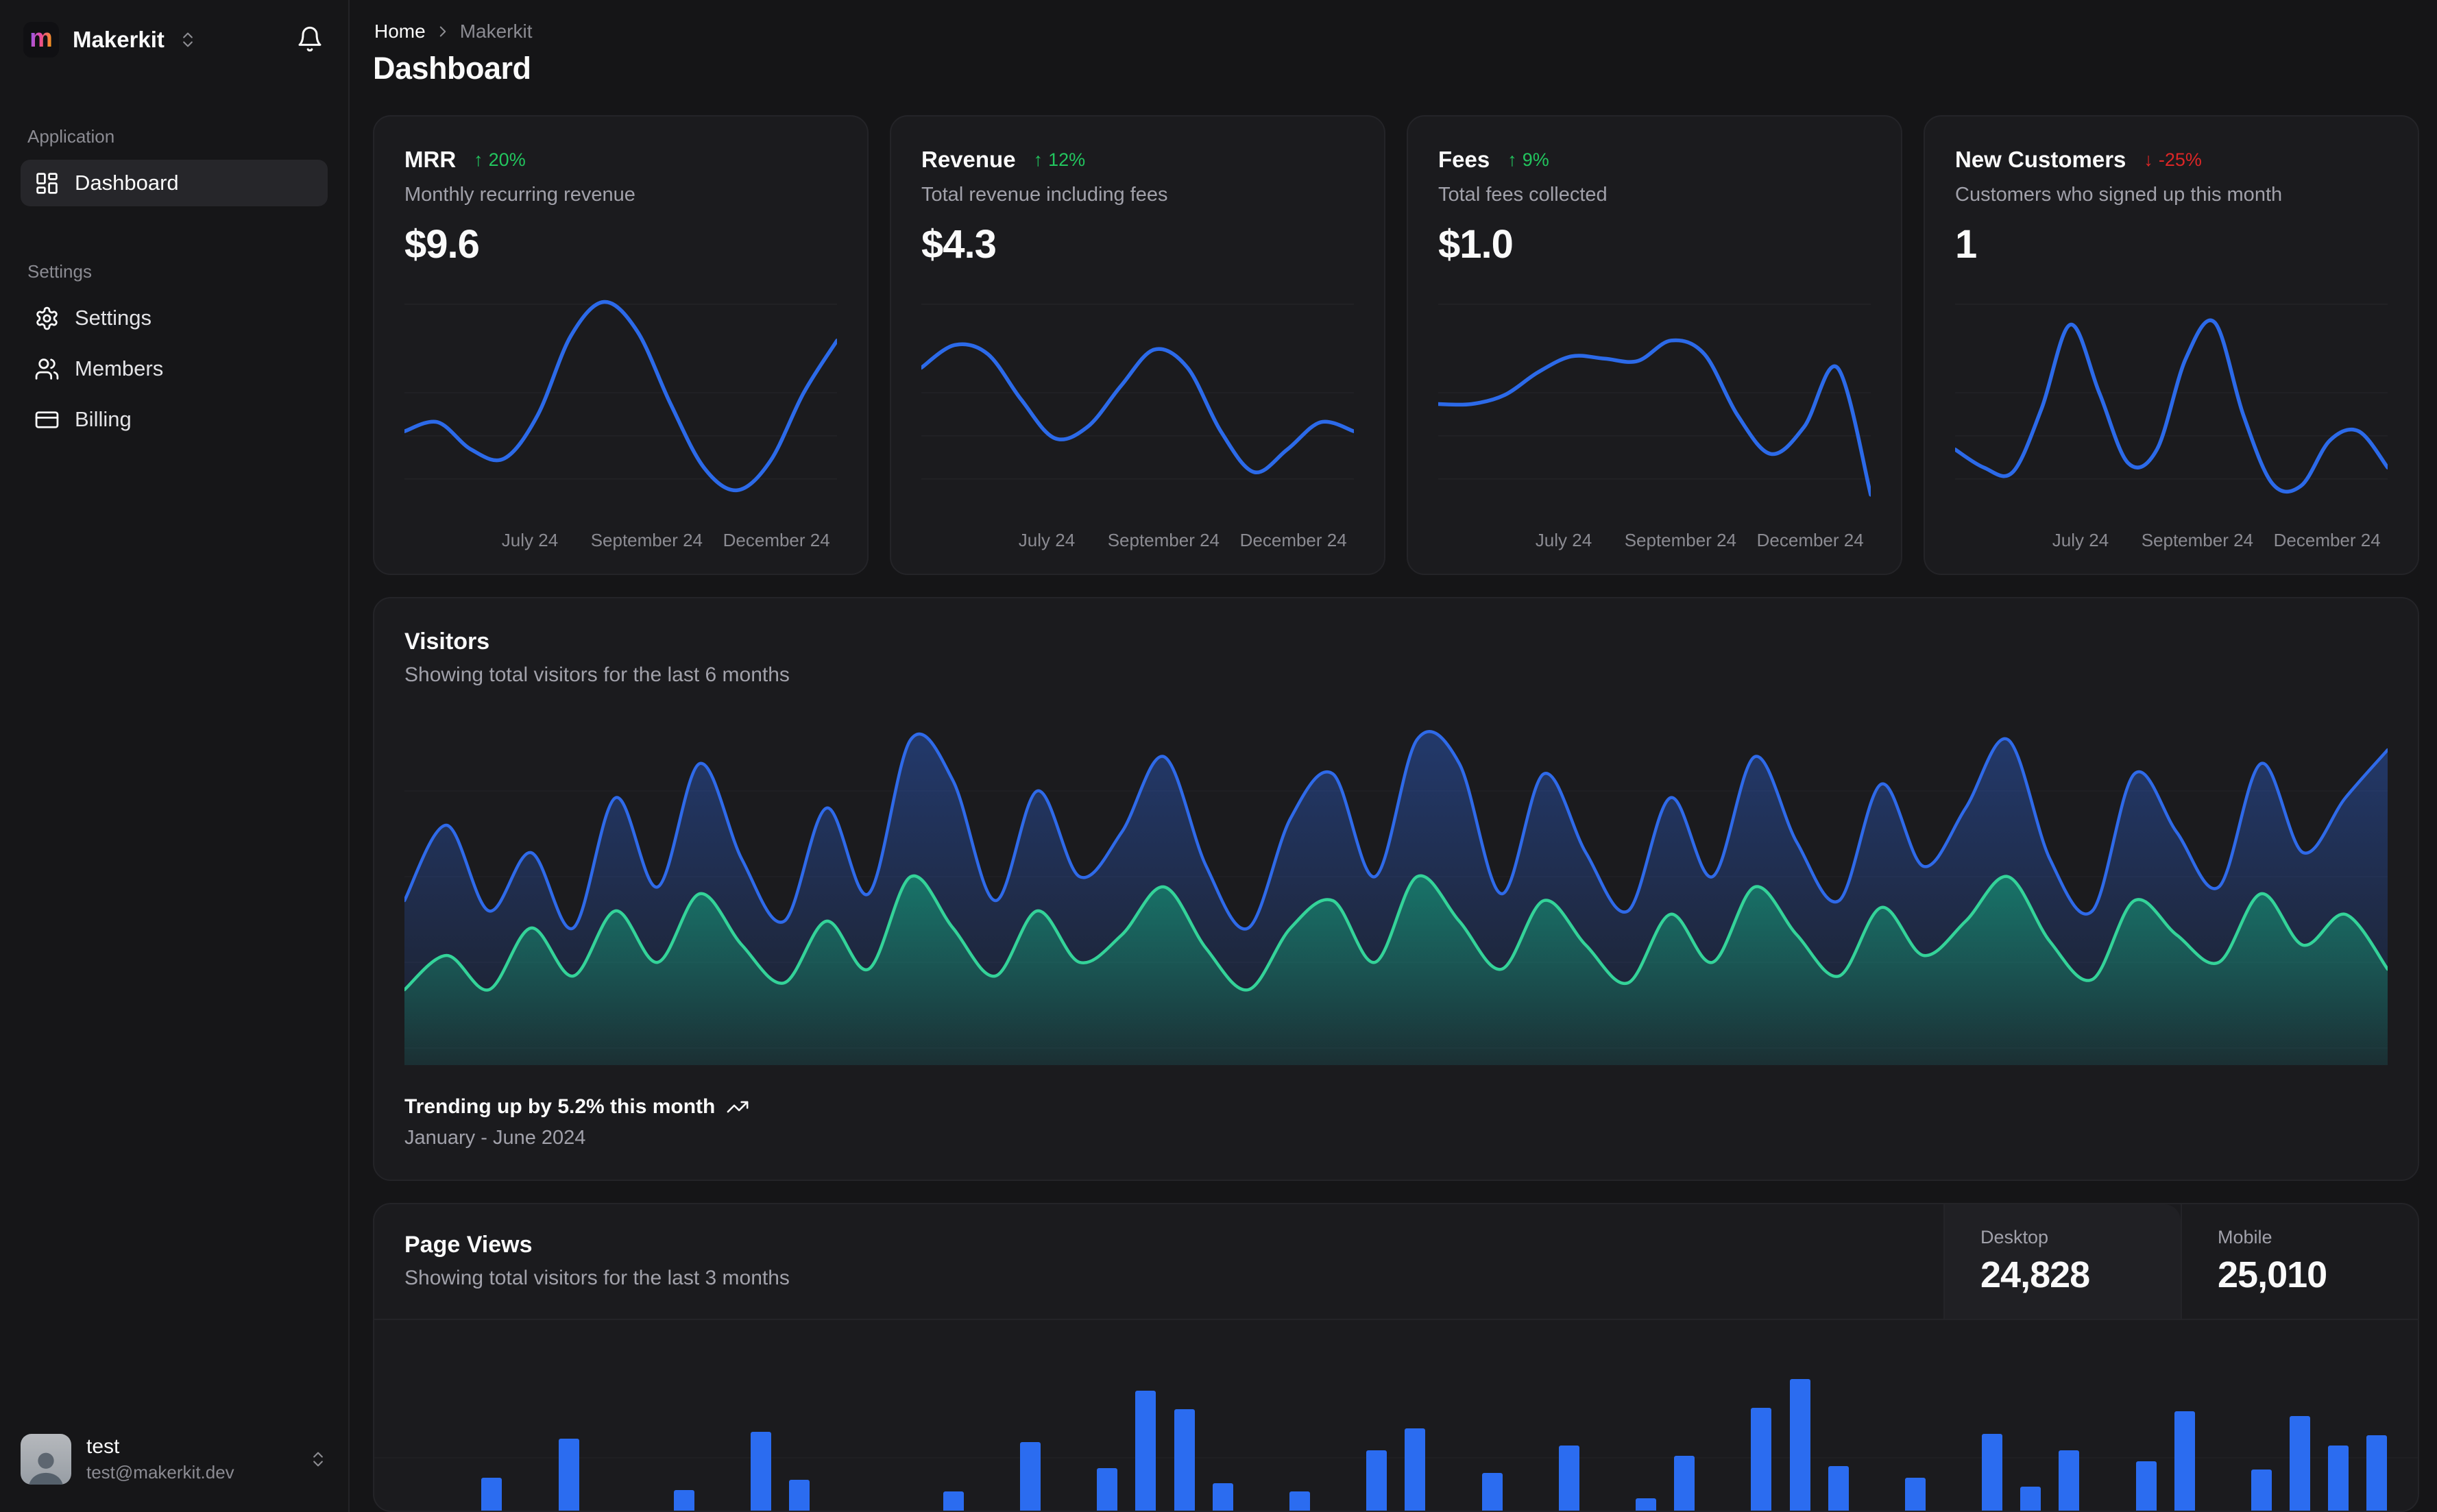 The width and height of the screenshot is (2437, 1512). I want to click on stat-subtitle: Total revenue including fees, so click(1044, 195).